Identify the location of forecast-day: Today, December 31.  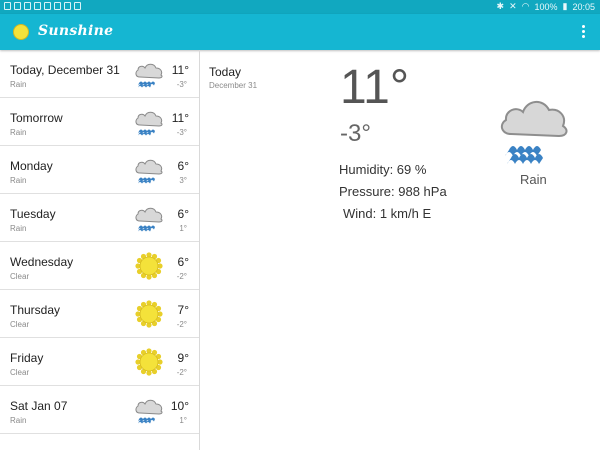
(65, 70).